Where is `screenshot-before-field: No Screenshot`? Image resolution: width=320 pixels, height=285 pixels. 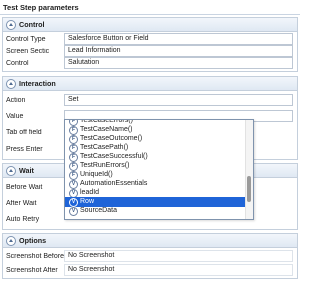
screenshot-before-field: No Screenshot is located at coordinates (178, 256).